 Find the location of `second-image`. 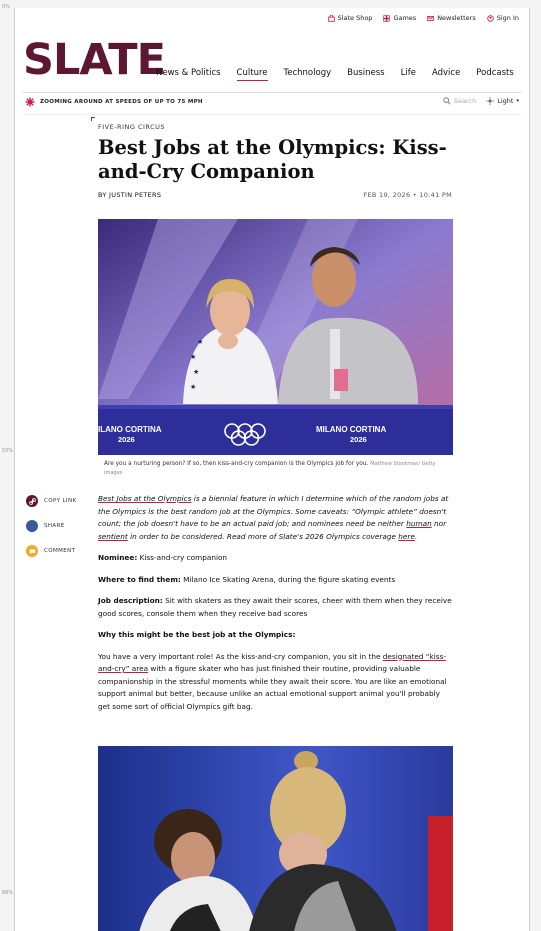

second-image is located at coordinates (275, 838).